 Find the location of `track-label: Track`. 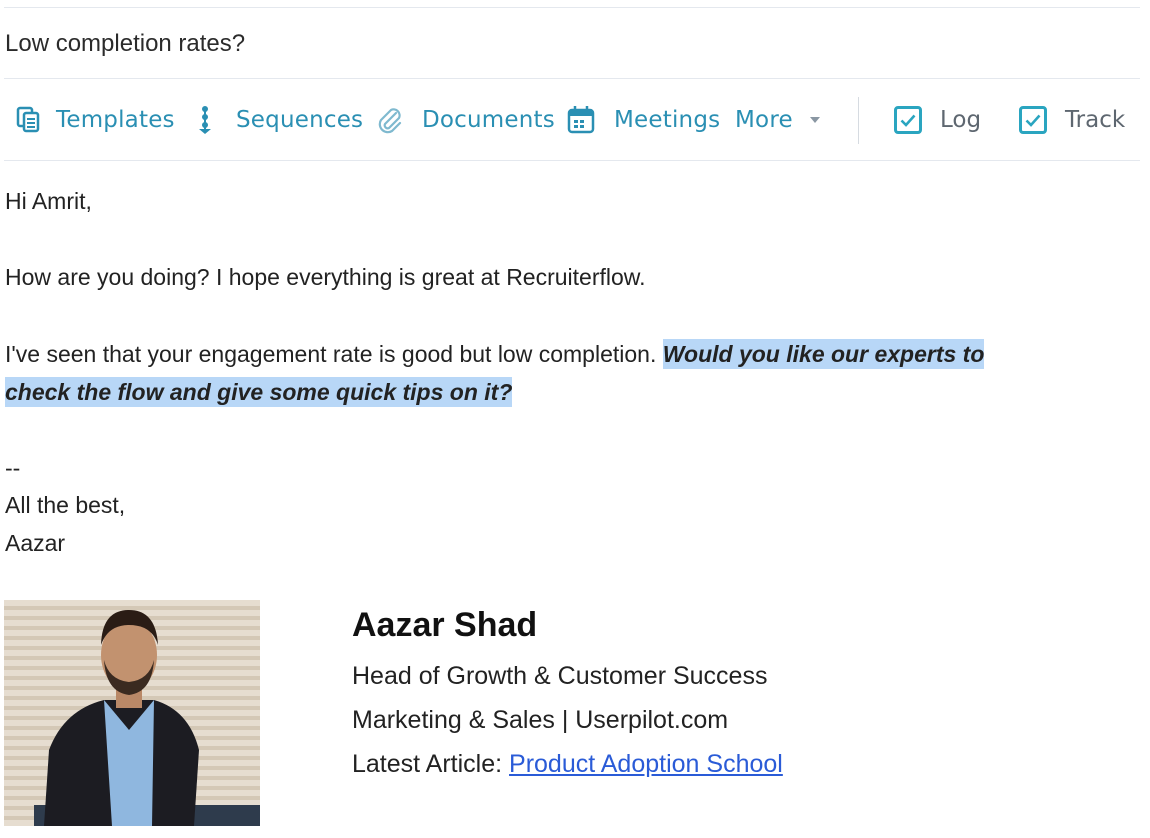

track-label: Track is located at coordinates (1095, 120).